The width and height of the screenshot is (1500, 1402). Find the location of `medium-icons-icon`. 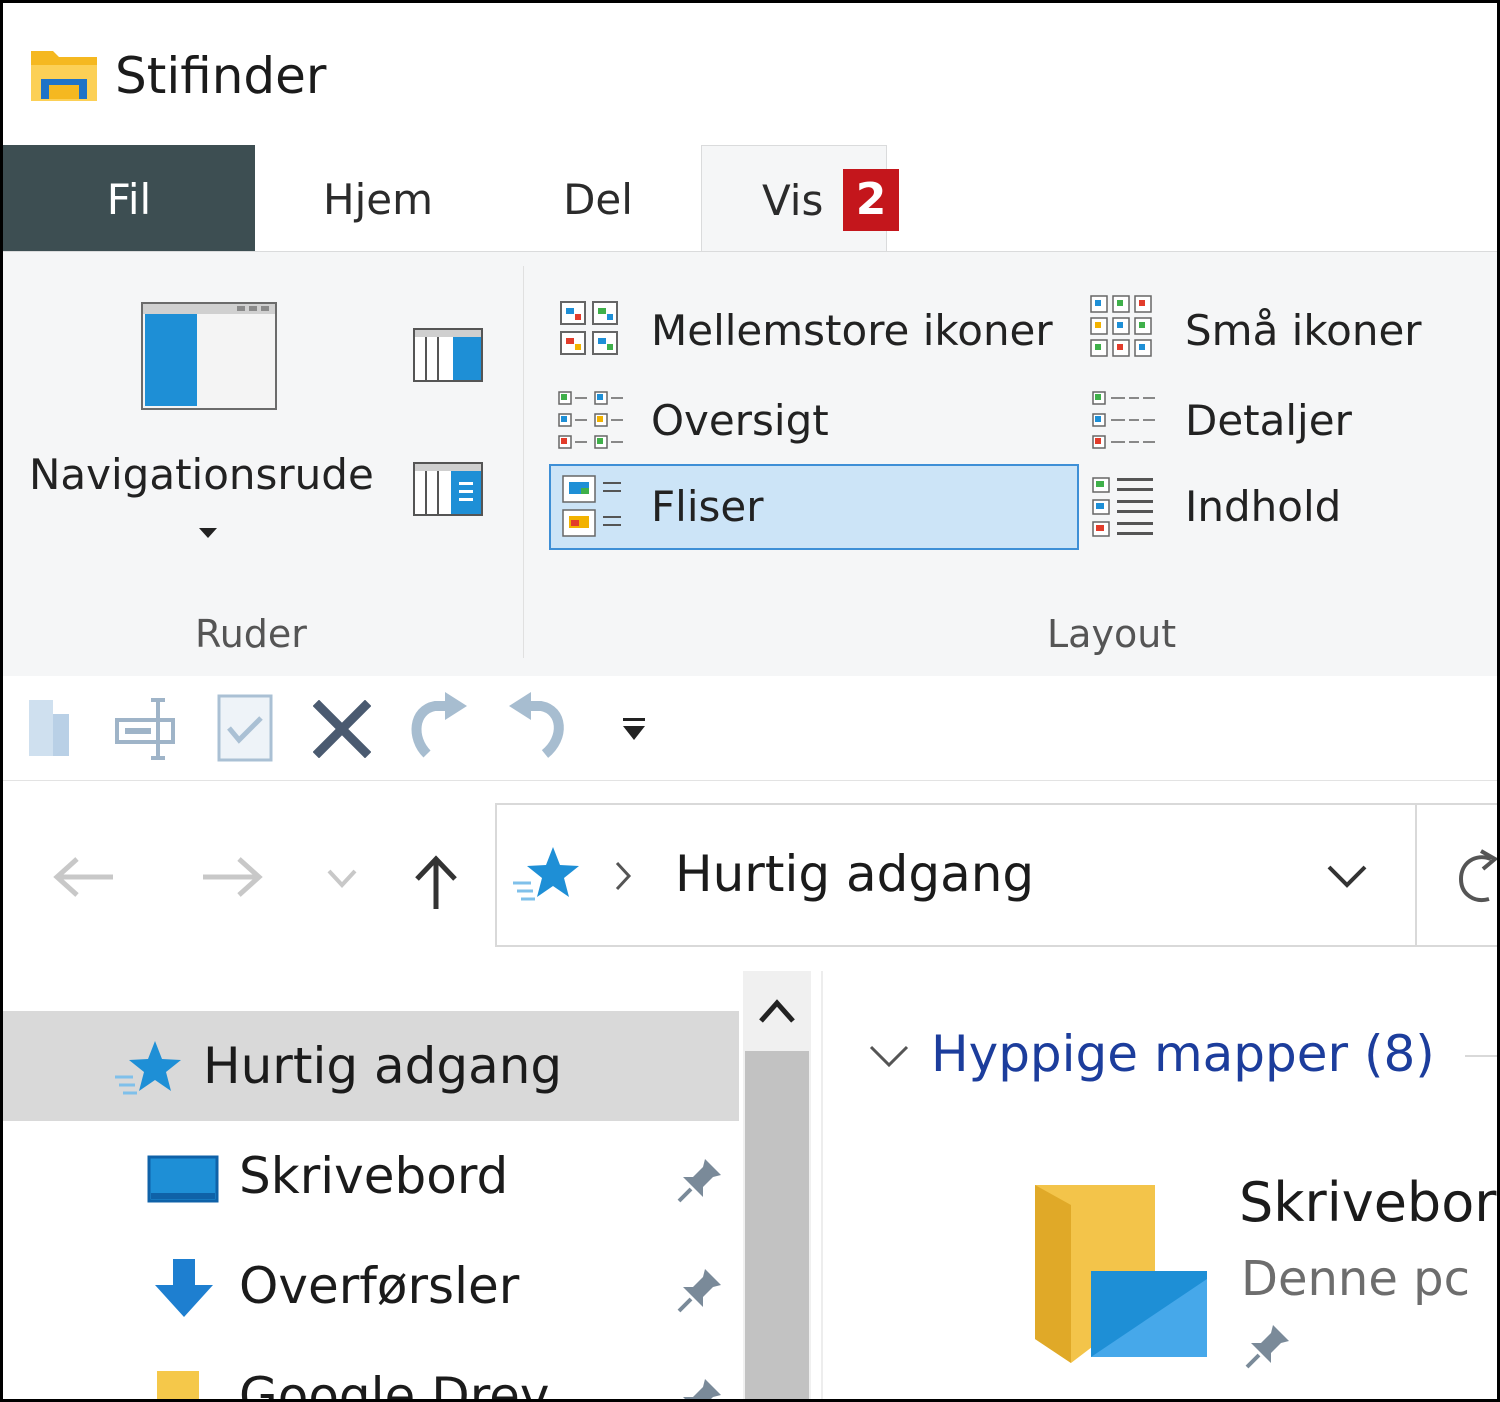

medium-icons-icon is located at coordinates (589, 328).